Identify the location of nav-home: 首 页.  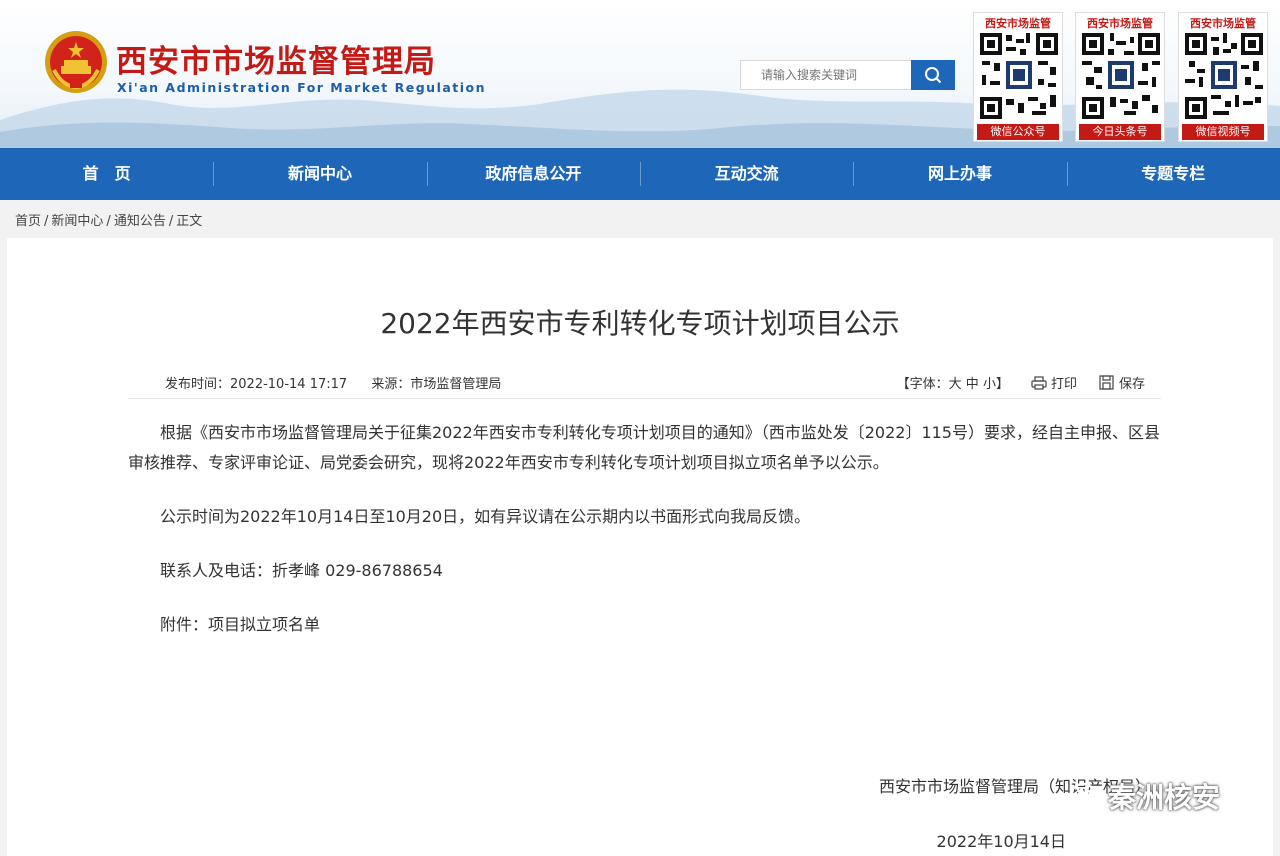
(106, 174).